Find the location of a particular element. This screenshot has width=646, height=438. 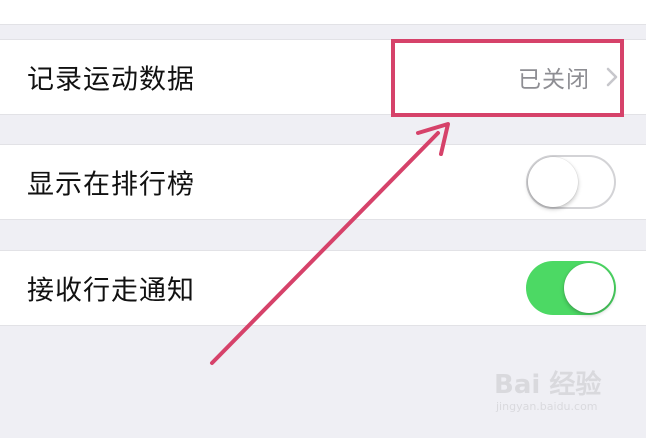

walk-notification-toggle is located at coordinates (571, 288).